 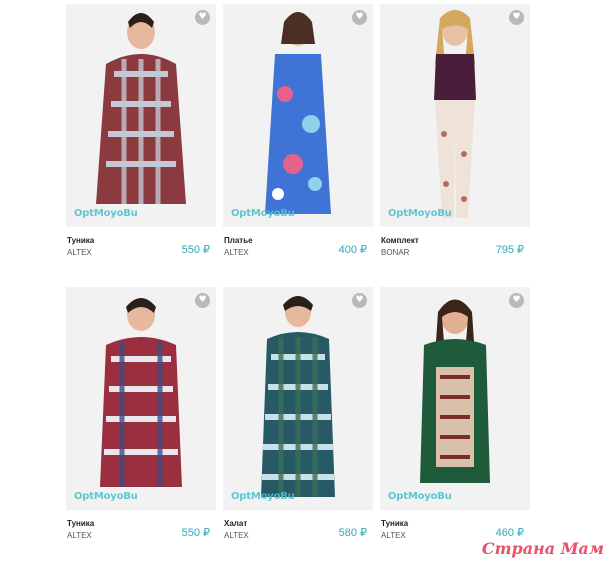 What do you see at coordinates (509, 250) in the screenshot?
I see `product-price: 795 ₽` at bounding box center [509, 250].